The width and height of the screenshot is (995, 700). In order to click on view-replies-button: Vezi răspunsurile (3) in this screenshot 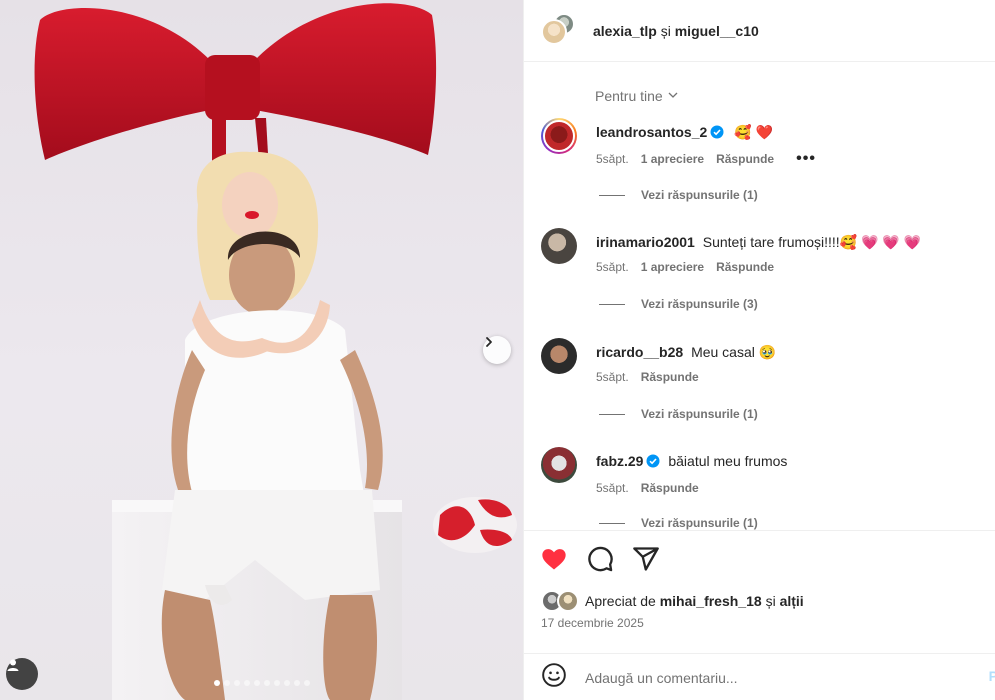, I will do `click(678, 304)`.